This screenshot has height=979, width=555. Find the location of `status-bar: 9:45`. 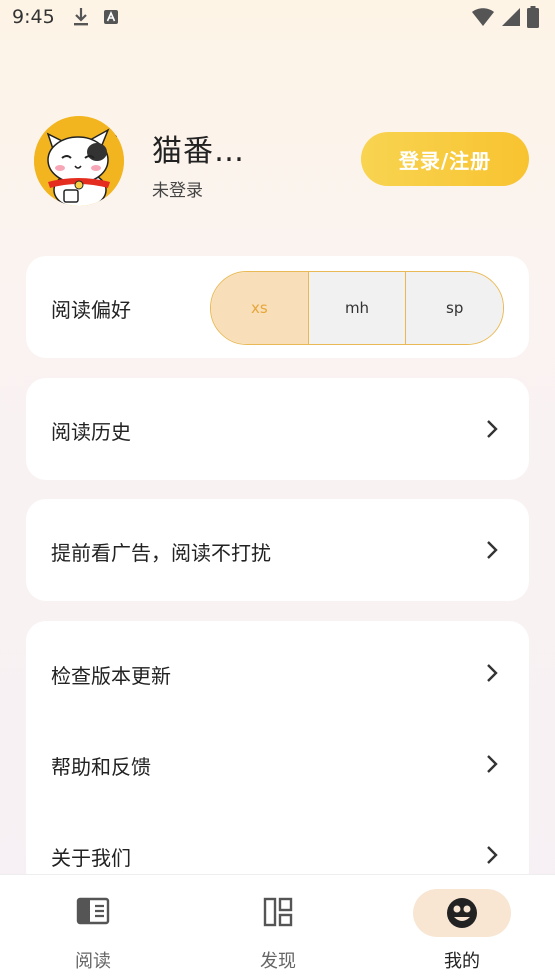

status-bar: 9:45 is located at coordinates (277, 17).